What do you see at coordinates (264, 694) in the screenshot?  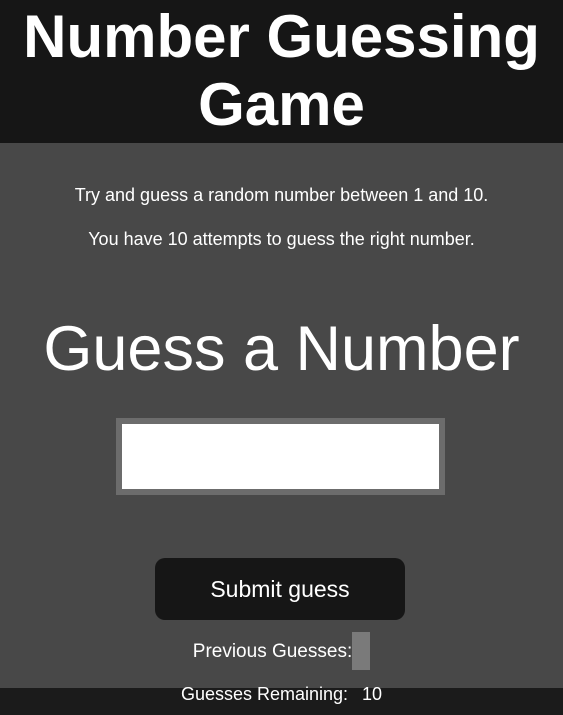 I see `guesses-remaining-label: Guesses Remaining:` at bounding box center [264, 694].